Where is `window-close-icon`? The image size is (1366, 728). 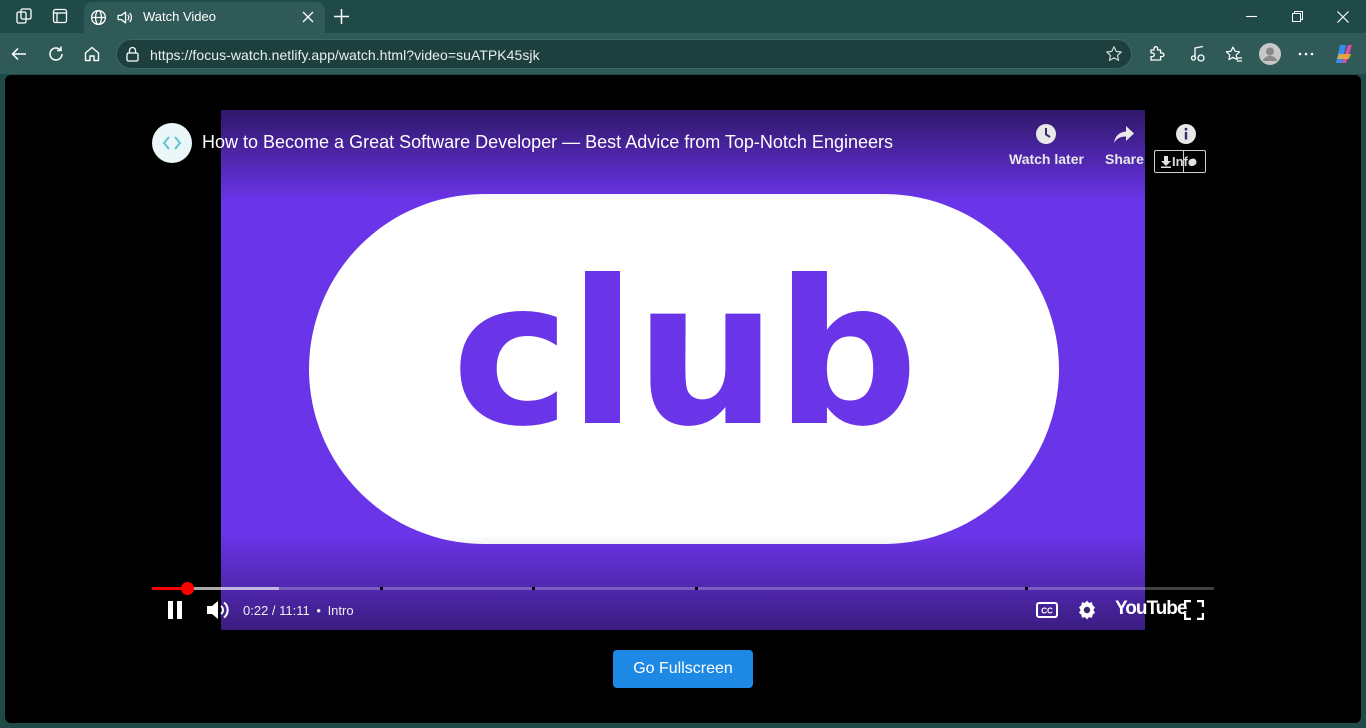 window-close-icon is located at coordinates (1343, 16).